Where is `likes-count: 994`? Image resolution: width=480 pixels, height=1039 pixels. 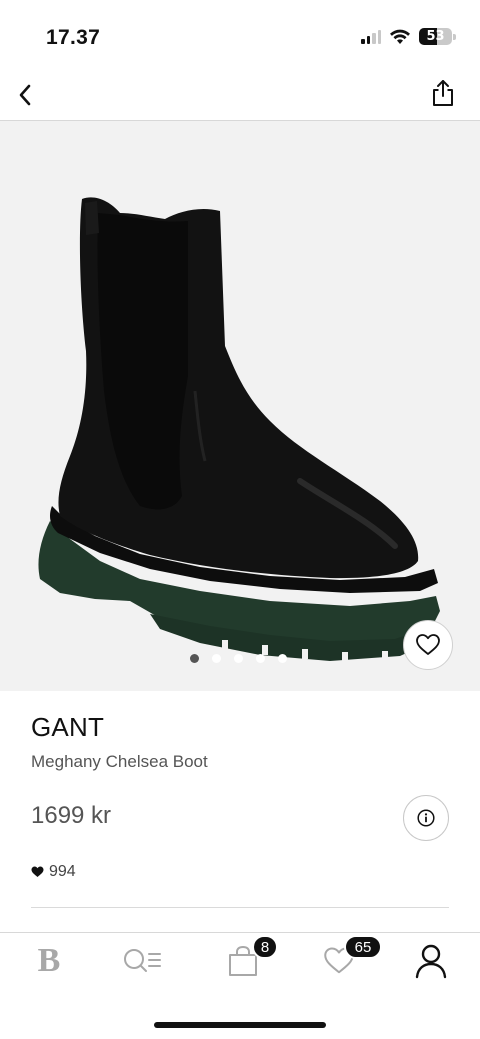 likes-count: 994 is located at coordinates (53, 872).